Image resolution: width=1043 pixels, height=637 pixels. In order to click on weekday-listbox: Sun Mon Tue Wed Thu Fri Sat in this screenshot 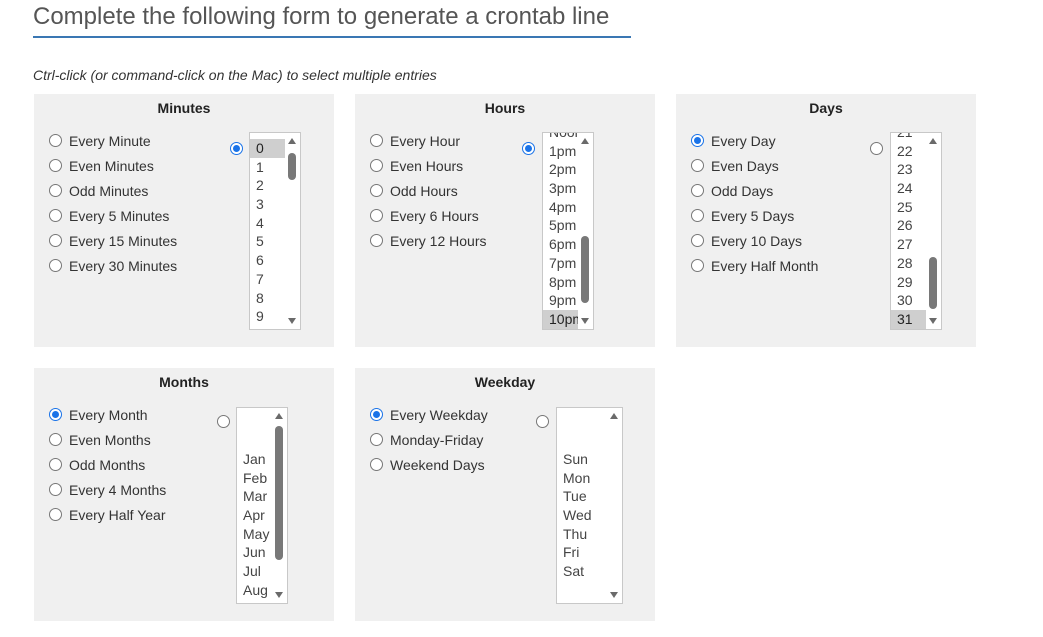, I will do `click(589, 505)`.